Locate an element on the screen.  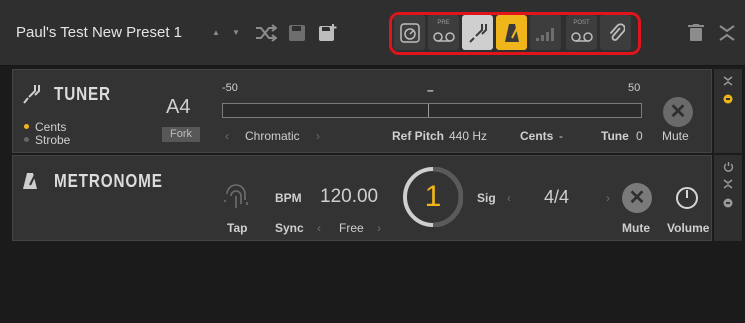
tuner-mute-button: ✕ is located at coordinates (678, 112).